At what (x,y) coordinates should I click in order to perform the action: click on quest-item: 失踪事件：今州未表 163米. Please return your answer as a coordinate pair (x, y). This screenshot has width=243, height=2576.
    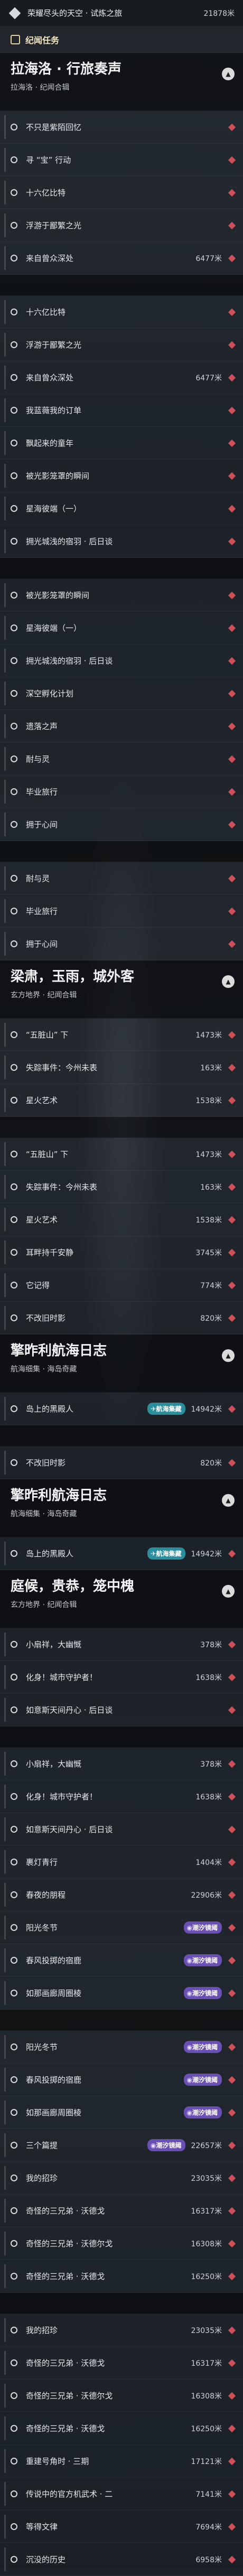
    Looking at the image, I should click on (121, 1067).